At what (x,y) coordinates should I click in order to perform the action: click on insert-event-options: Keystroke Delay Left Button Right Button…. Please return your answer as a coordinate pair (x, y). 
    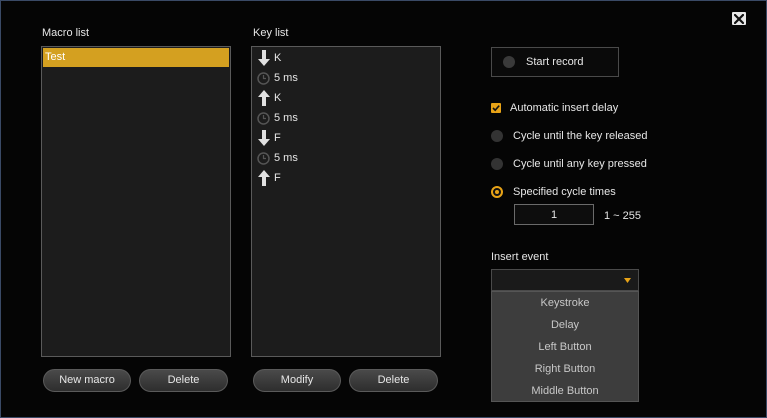
    Looking at the image, I should click on (565, 346).